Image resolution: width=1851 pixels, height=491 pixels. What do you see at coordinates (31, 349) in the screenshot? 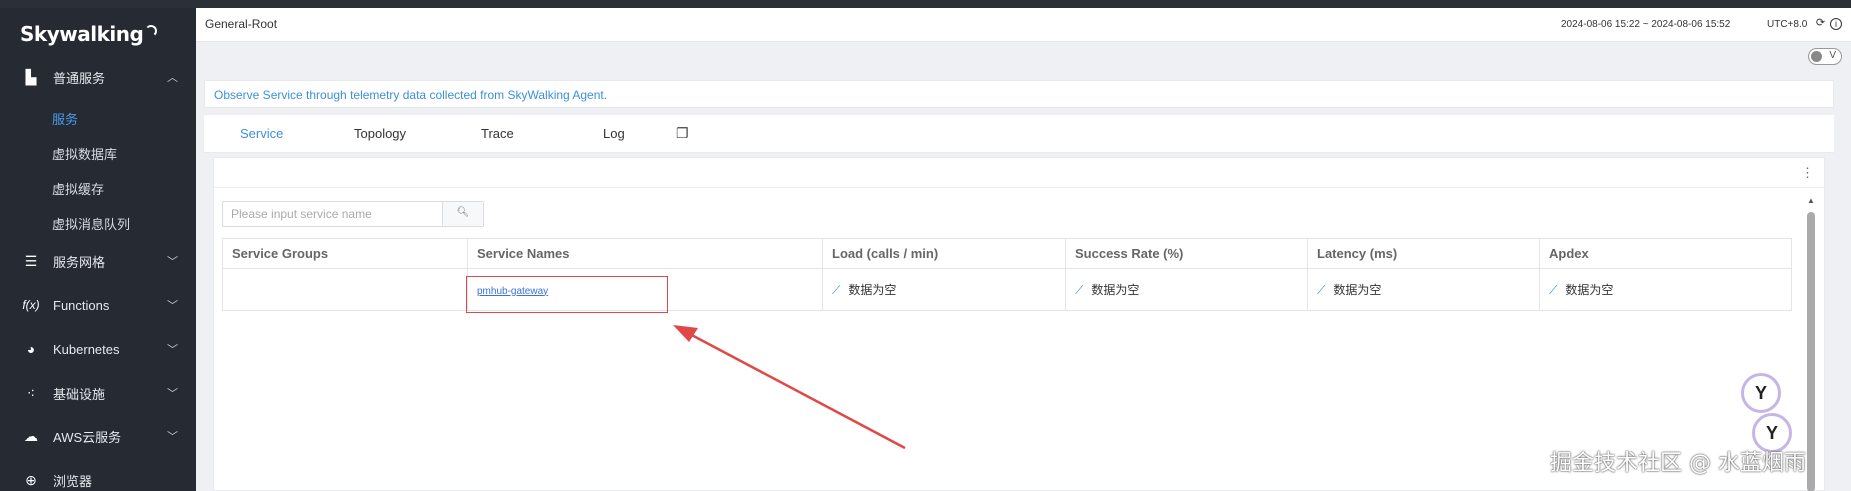
I see `kubernetes-icon: ◕` at bounding box center [31, 349].